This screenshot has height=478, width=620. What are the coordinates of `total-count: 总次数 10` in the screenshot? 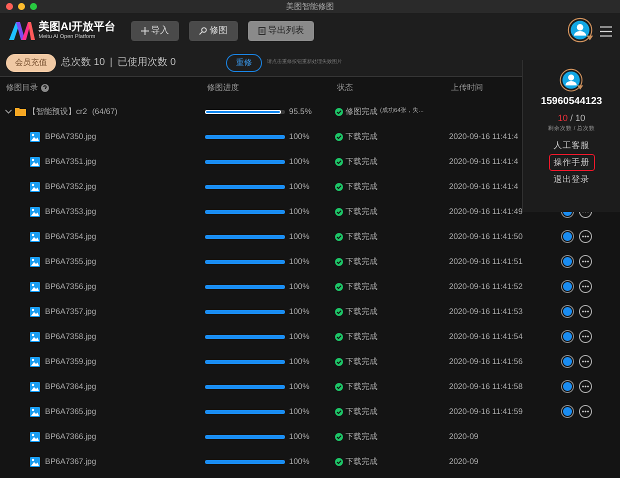 It's located at (83, 63).